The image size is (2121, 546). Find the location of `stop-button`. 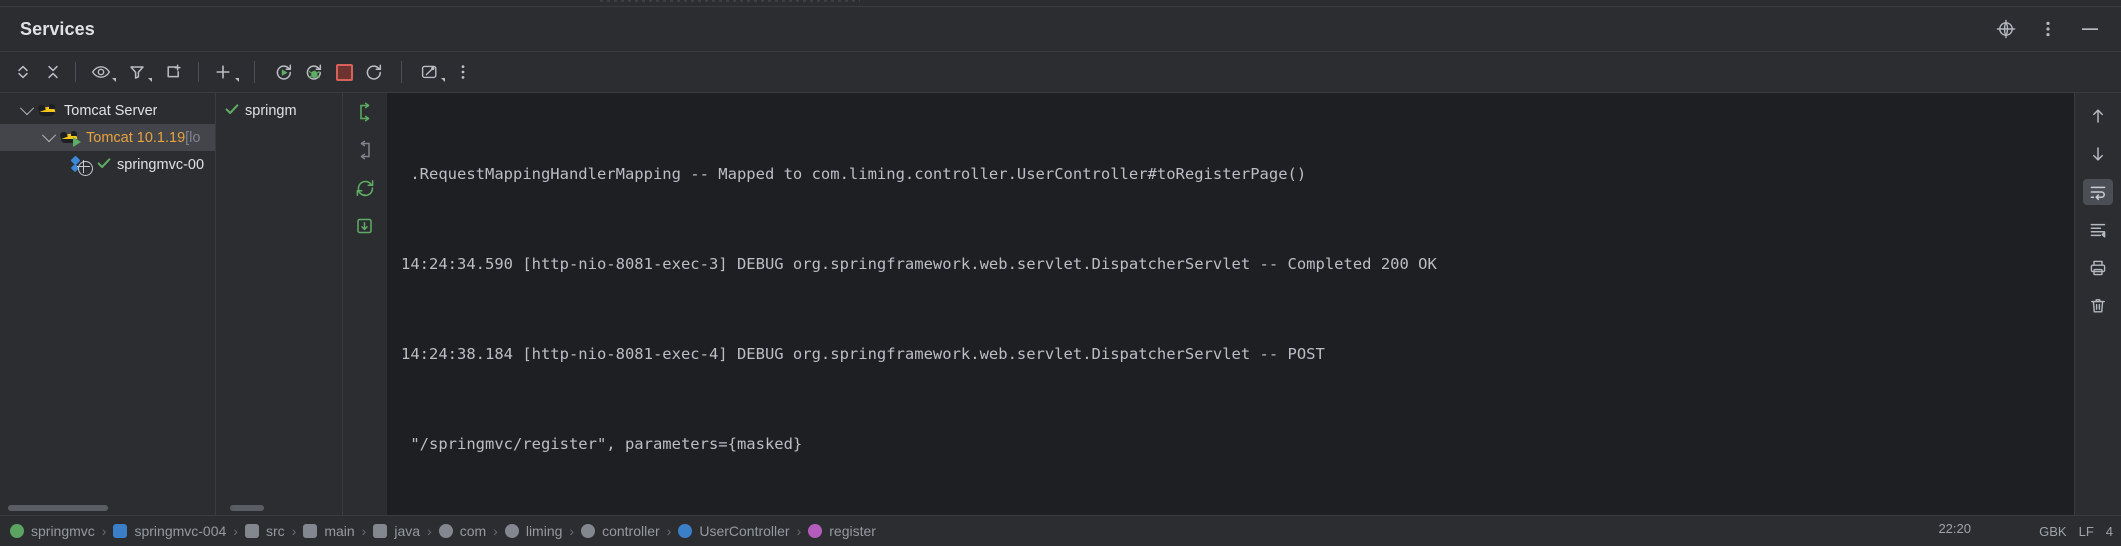

stop-button is located at coordinates (344, 72).